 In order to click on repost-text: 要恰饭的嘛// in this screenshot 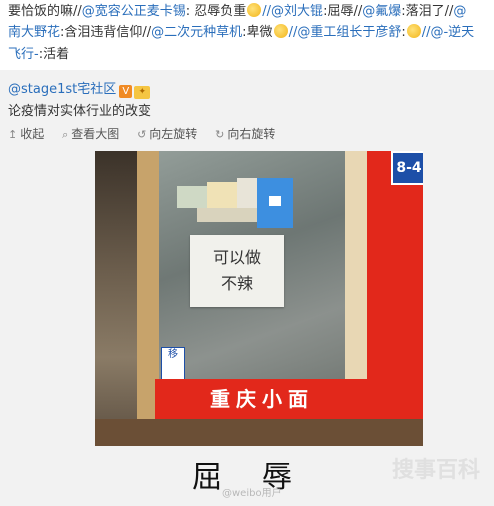, I will do `click(45, 11)`.